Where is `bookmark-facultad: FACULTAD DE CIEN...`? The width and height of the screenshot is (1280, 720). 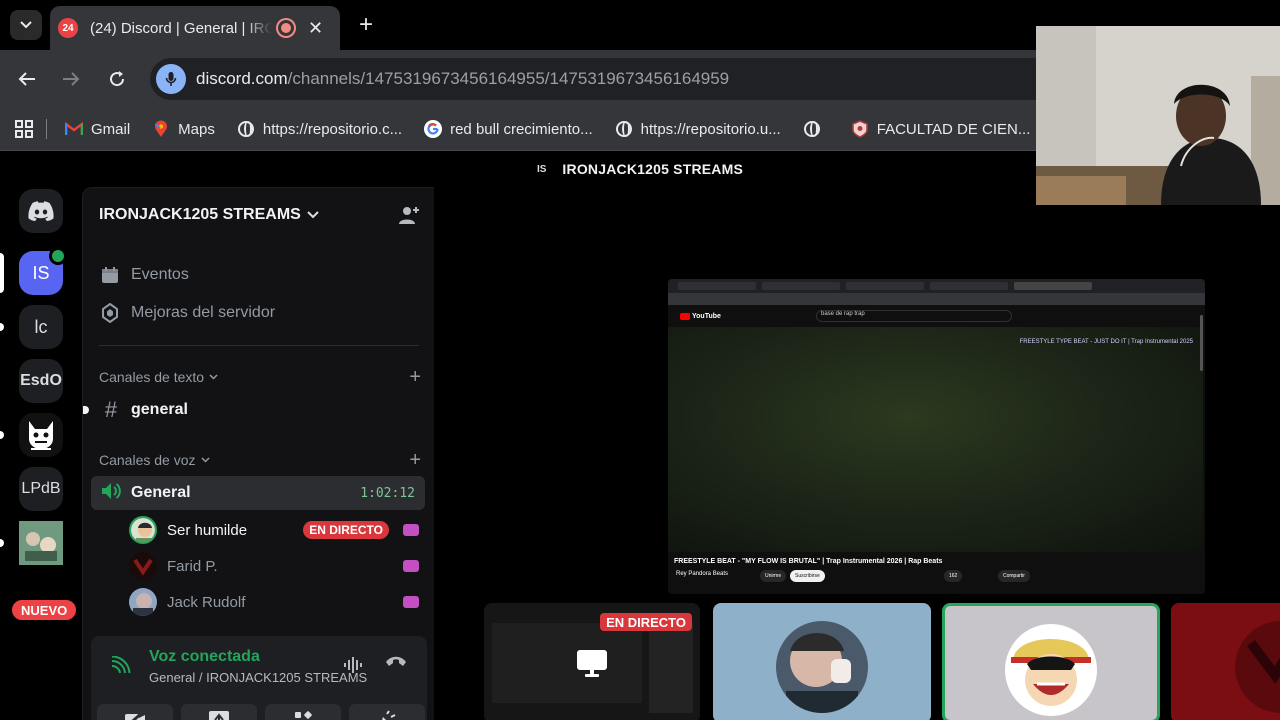 bookmark-facultad: FACULTAD DE CIEN... is located at coordinates (941, 129).